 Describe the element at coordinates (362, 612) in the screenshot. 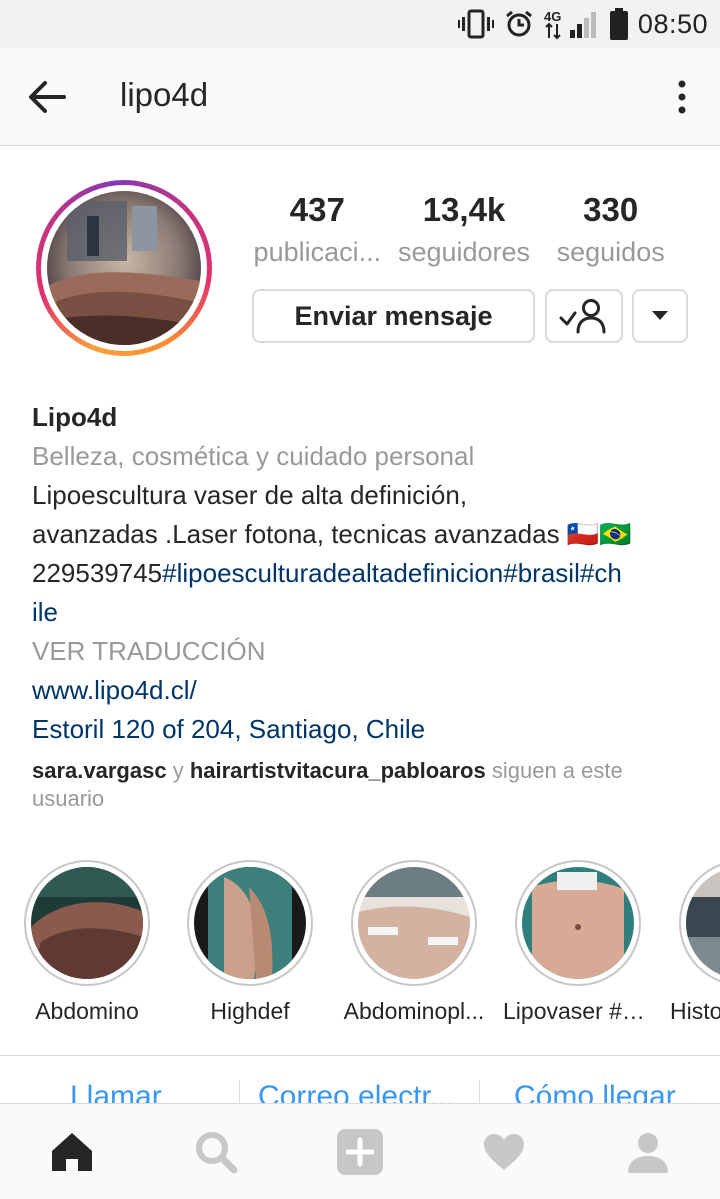

I see `hashtag-link-continued: ile` at that location.